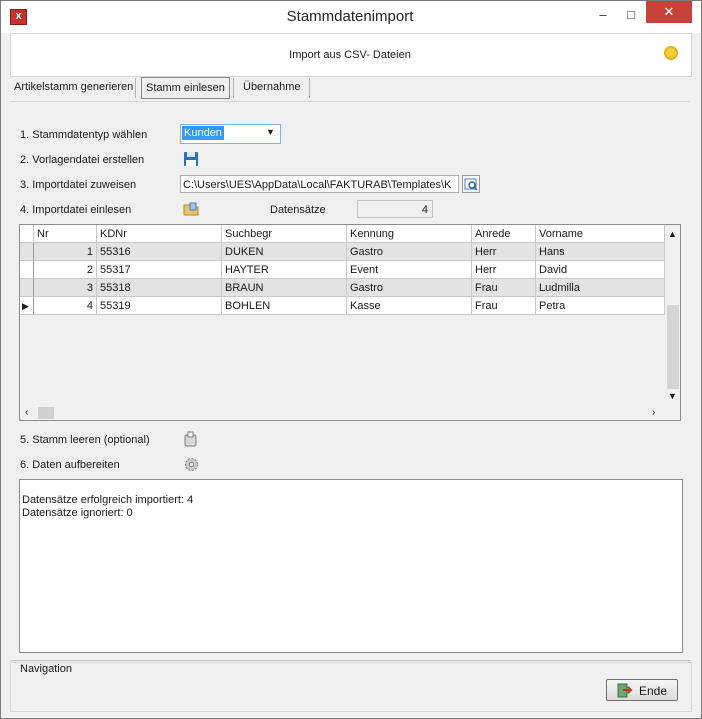 The image size is (702, 719). What do you see at coordinates (409, 270) in the screenshot?
I see `cell-kennung: Event` at bounding box center [409, 270].